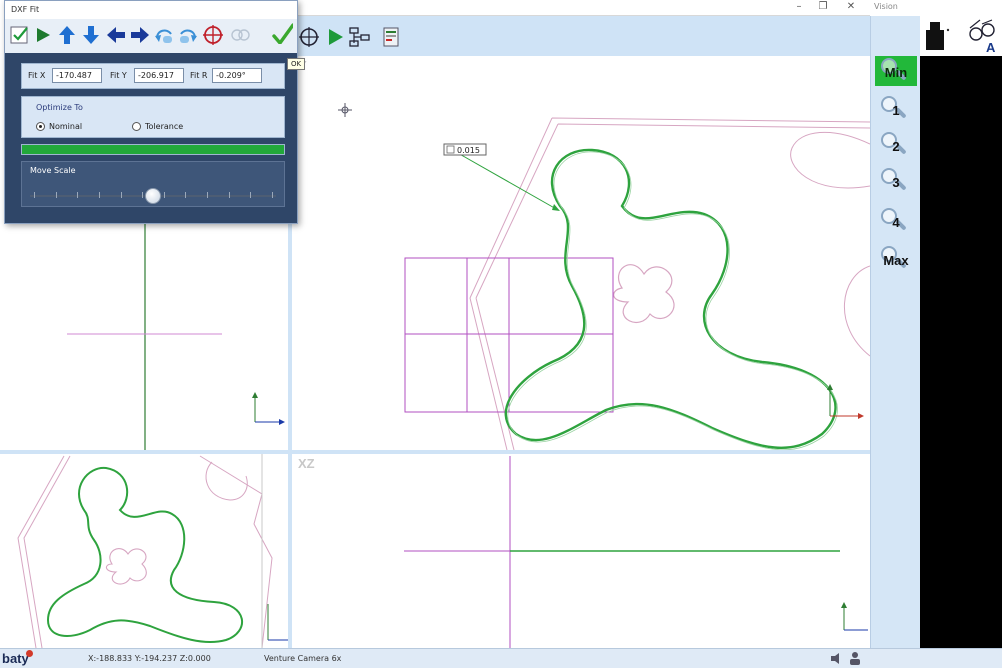 Image resolution: width=1002 pixels, height=668 pixels. I want to click on zoom-1-button: 1, so click(896, 109).